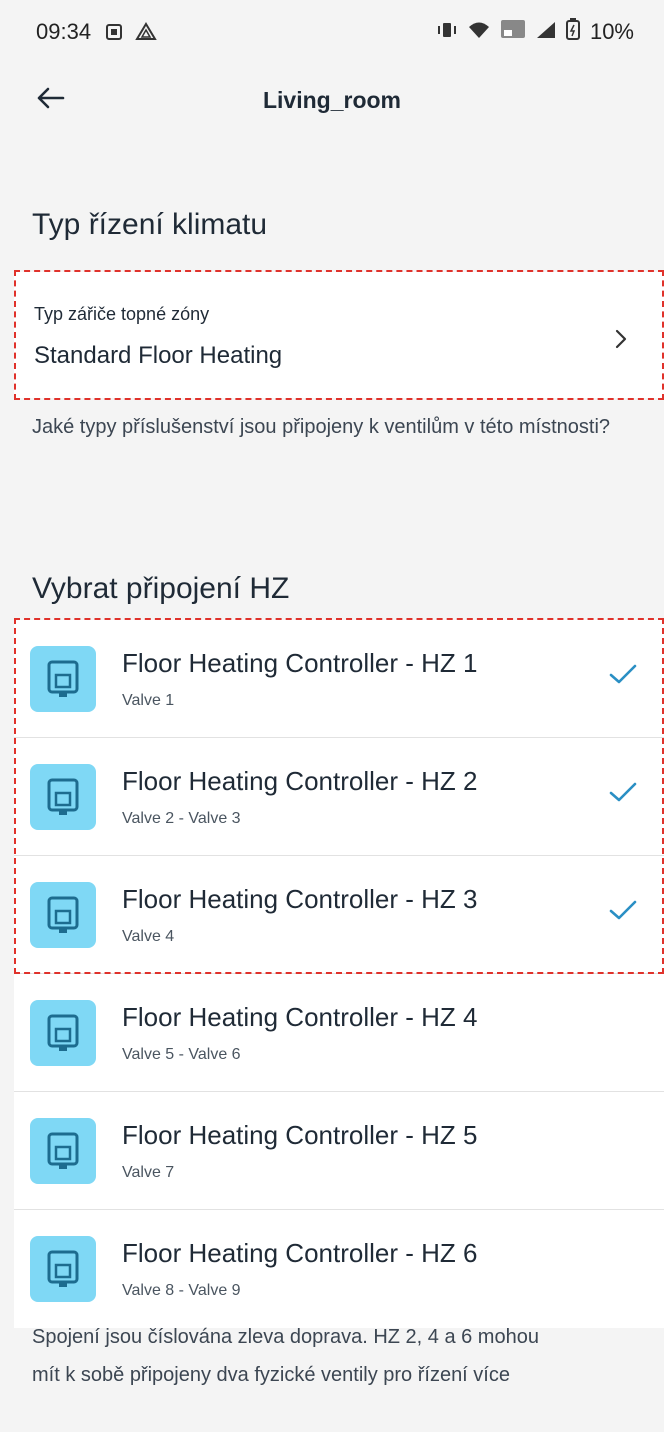 This screenshot has height=1432, width=664. I want to click on hz-name: Floor Heating Controller - HZ 6, so click(300, 1253).